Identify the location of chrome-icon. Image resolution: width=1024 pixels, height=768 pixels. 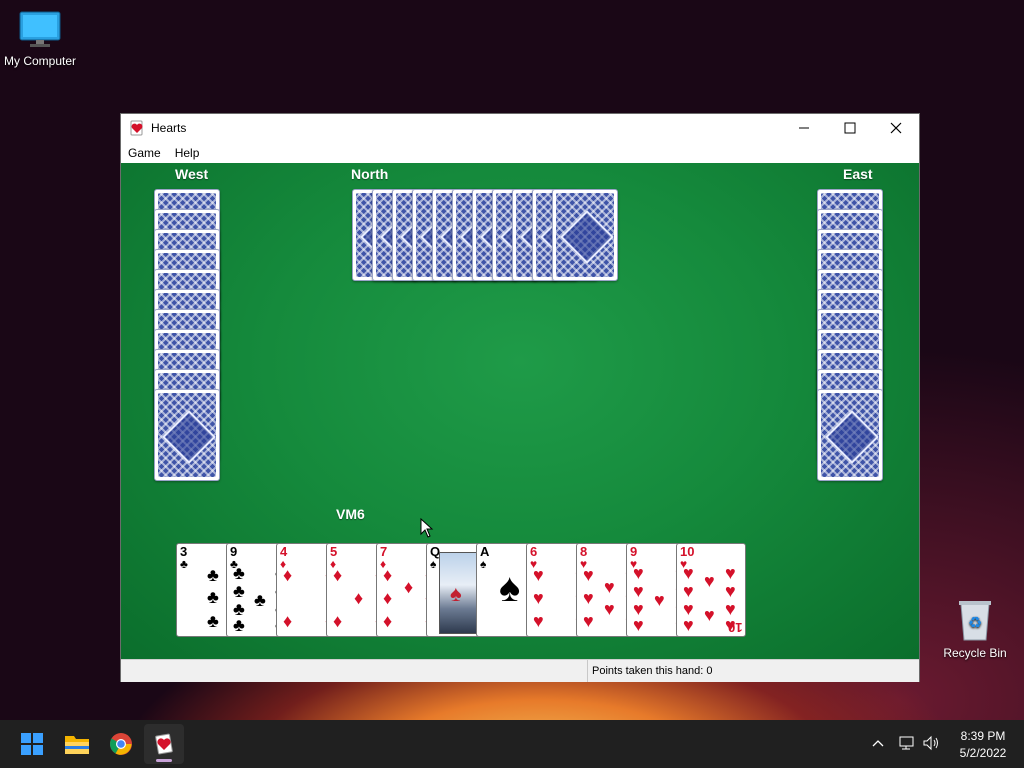
(121, 744).